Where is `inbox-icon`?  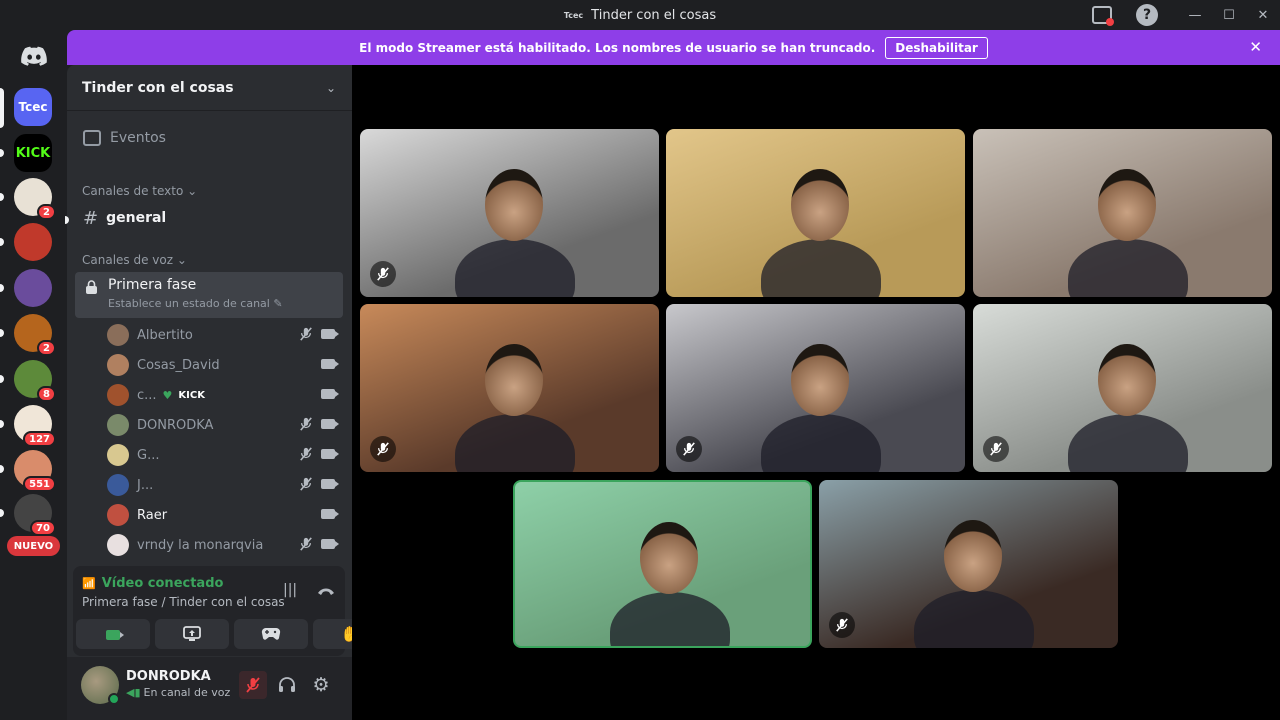 inbox-icon is located at coordinates (1103, 16).